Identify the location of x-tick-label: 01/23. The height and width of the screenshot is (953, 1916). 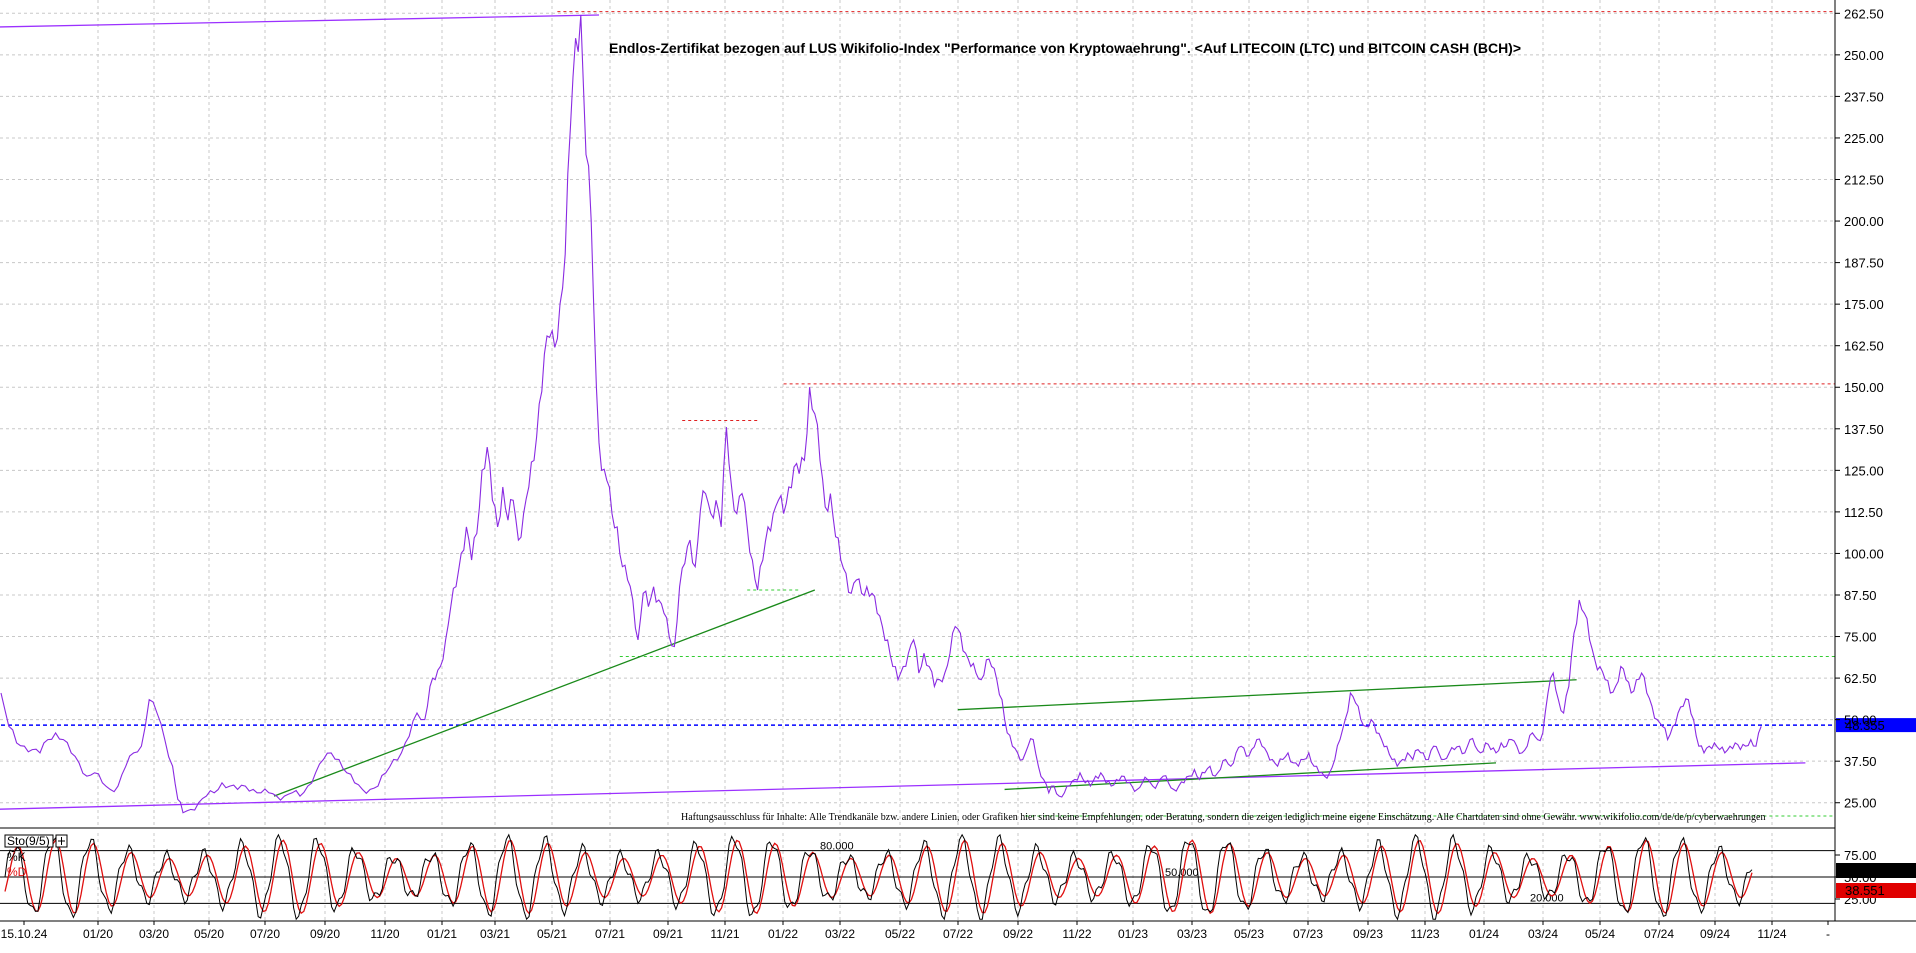
(1133, 934).